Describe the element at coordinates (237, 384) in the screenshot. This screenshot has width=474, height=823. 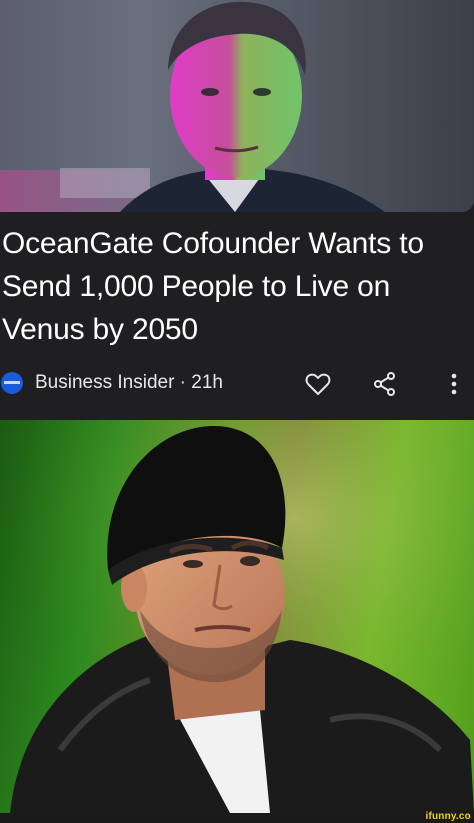
I see `article-meta-row: Business Insider · 21h` at that location.